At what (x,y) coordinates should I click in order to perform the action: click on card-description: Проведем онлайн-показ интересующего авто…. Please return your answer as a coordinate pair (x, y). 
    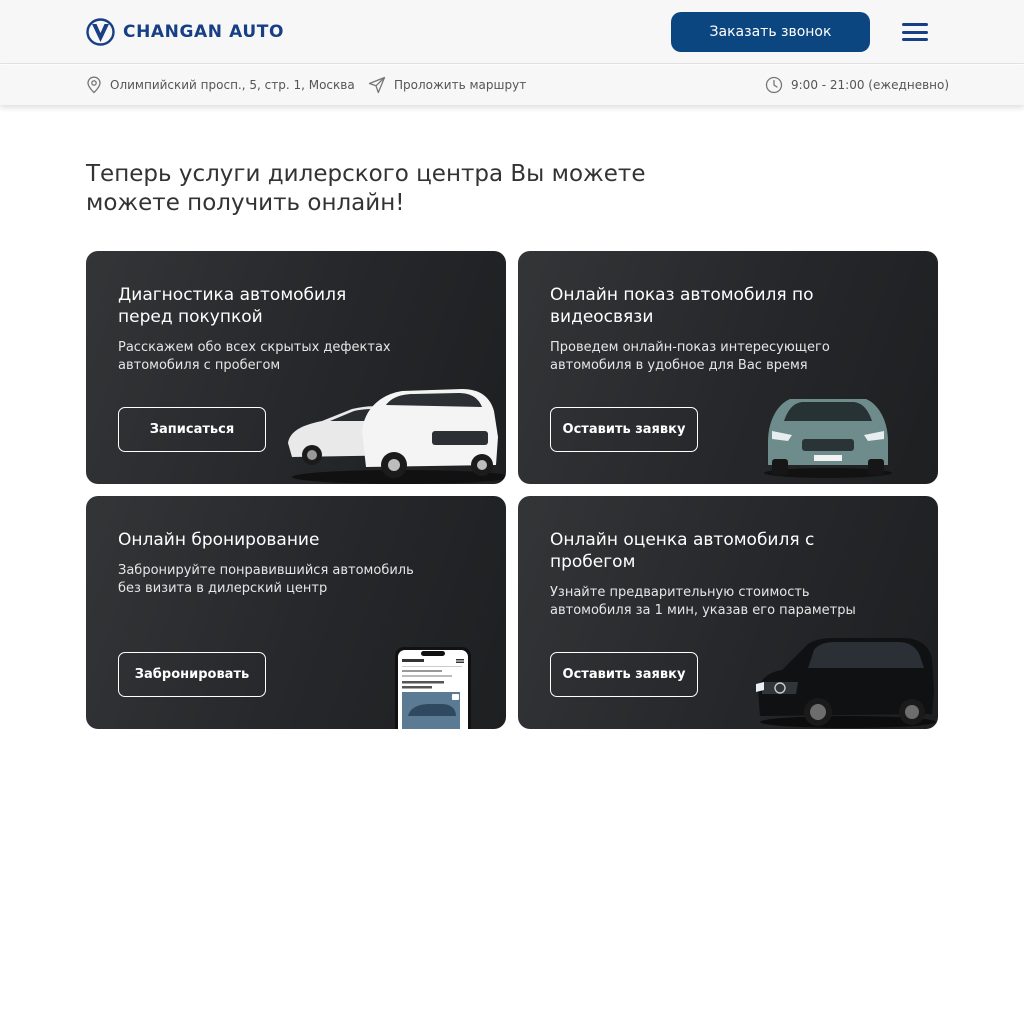
    Looking at the image, I should click on (715, 357).